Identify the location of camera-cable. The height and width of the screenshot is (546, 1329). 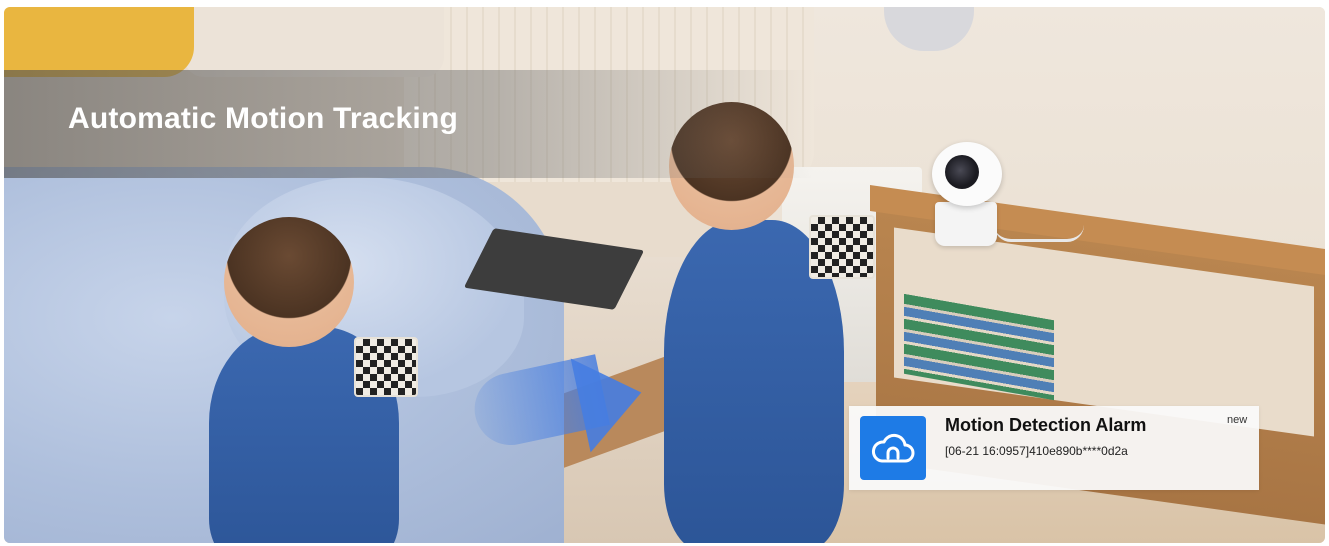
(1039, 233).